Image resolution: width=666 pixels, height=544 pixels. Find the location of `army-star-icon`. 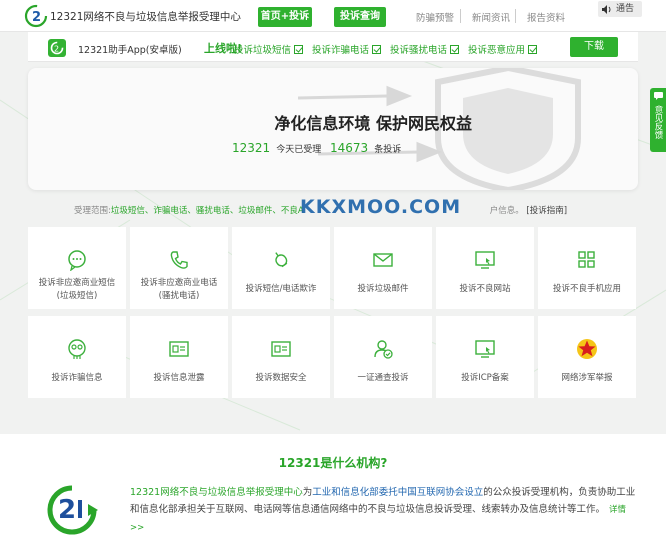

army-star-icon is located at coordinates (587, 349).